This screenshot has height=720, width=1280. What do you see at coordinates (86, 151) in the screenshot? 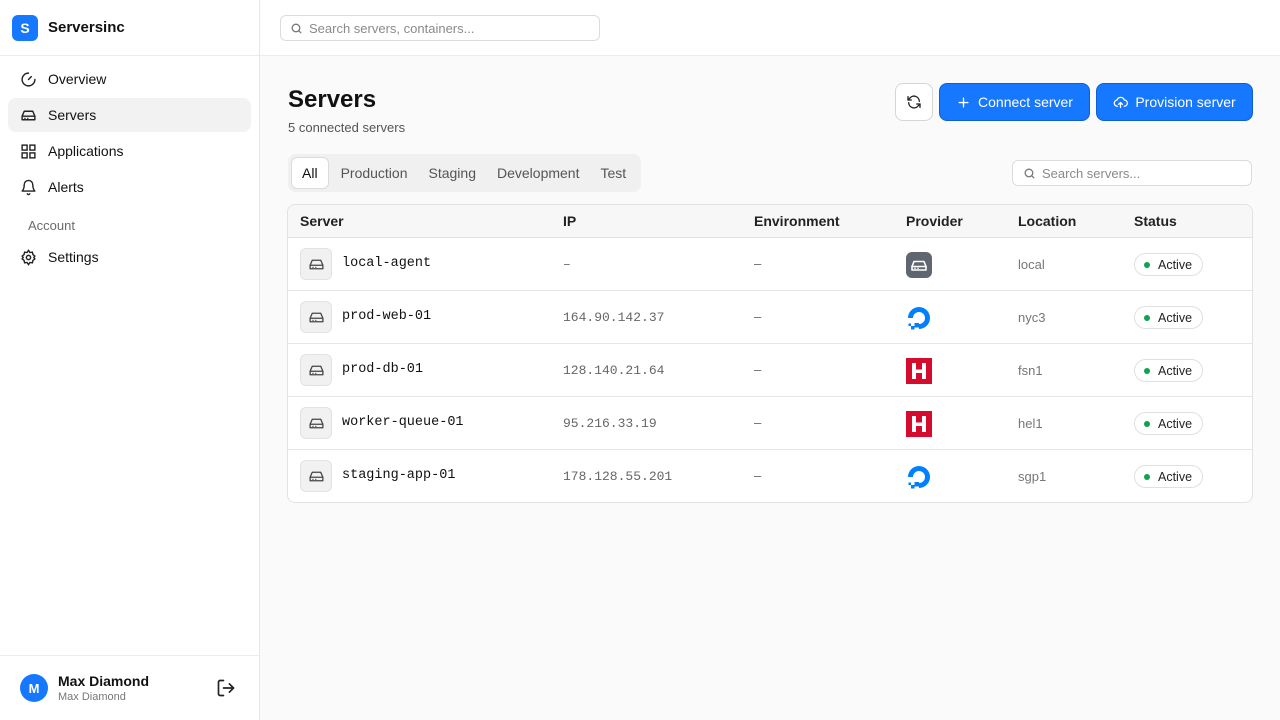
I see `sidebar-item-label: Applications` at bounding box center [86, 151].